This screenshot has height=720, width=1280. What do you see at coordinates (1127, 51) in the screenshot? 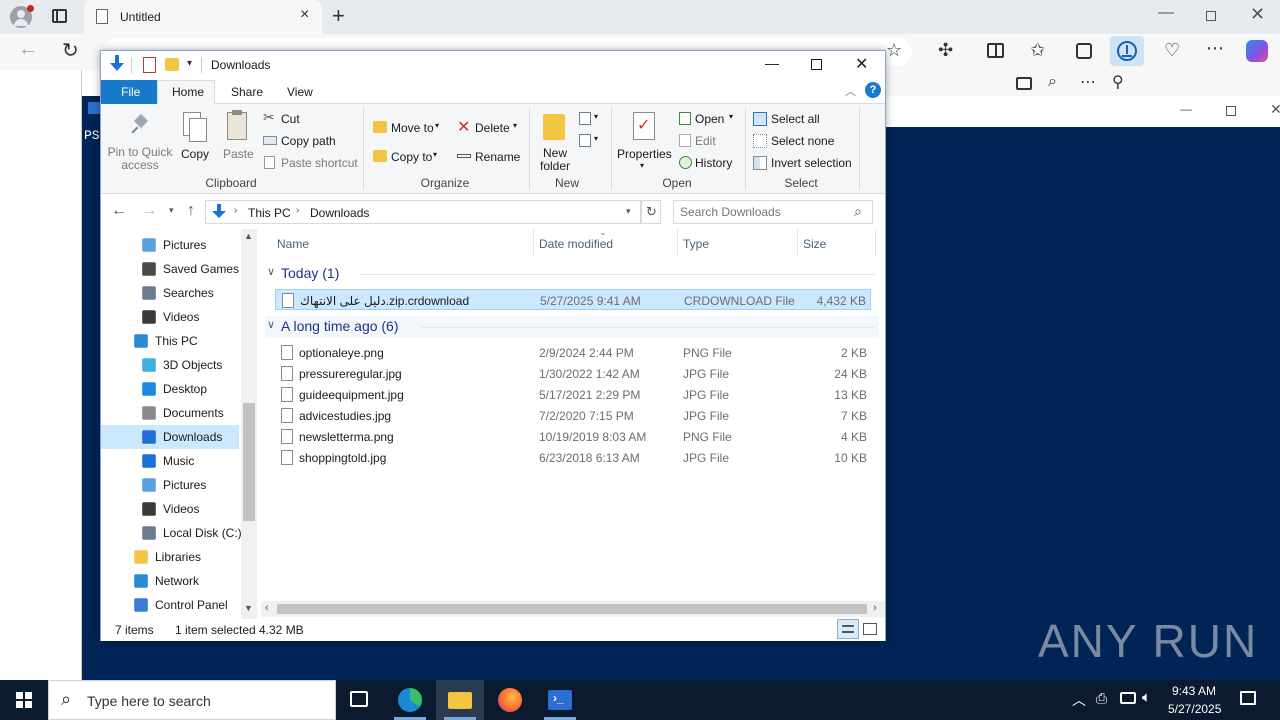
I see `downloads-button` at bounding box center [1127, 51].